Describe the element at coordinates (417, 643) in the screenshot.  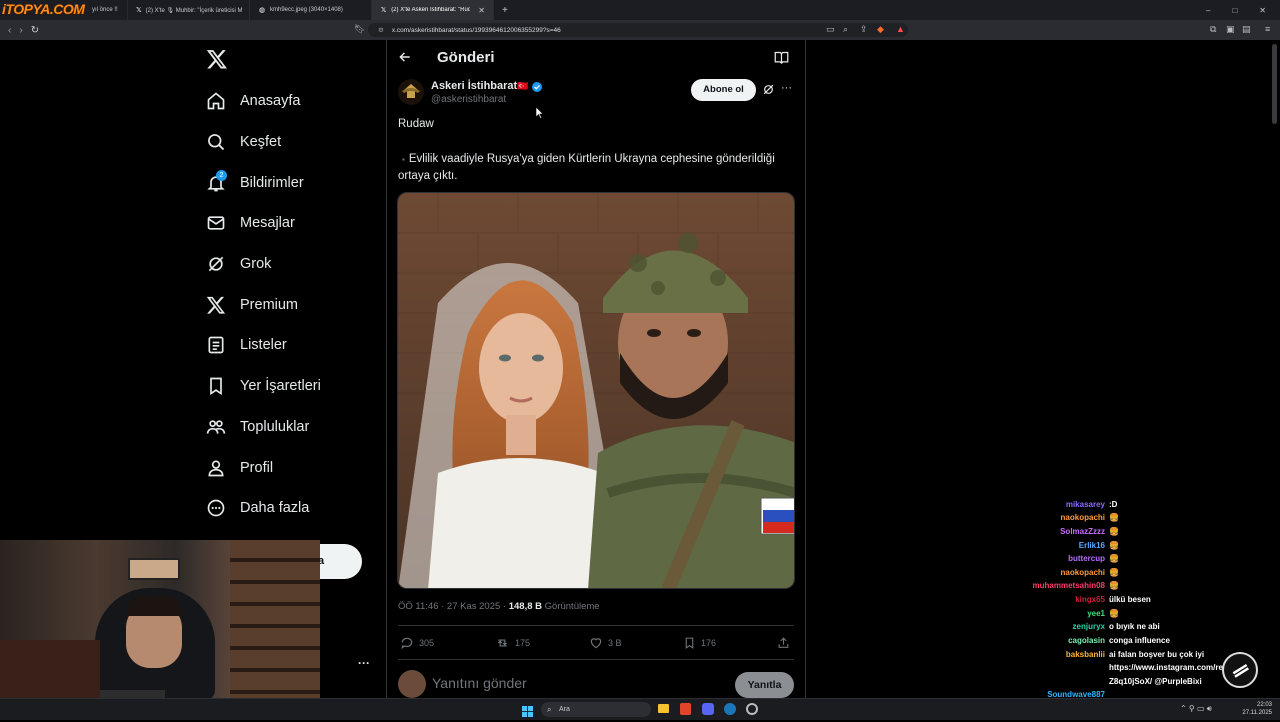
I see `reply-button: 305` at that location.